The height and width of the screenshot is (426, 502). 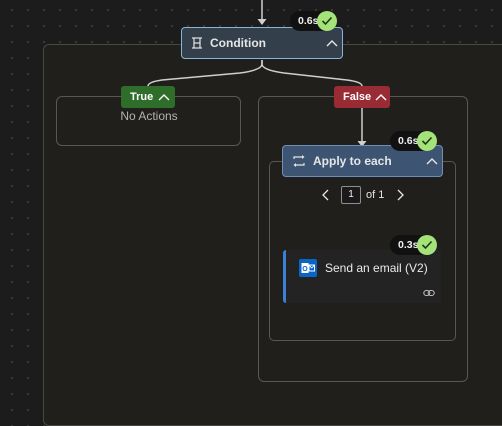 What do you see at coordinates (429, 293) in the screenshot?
I see `link-icon` at bounding box center [429, 293].